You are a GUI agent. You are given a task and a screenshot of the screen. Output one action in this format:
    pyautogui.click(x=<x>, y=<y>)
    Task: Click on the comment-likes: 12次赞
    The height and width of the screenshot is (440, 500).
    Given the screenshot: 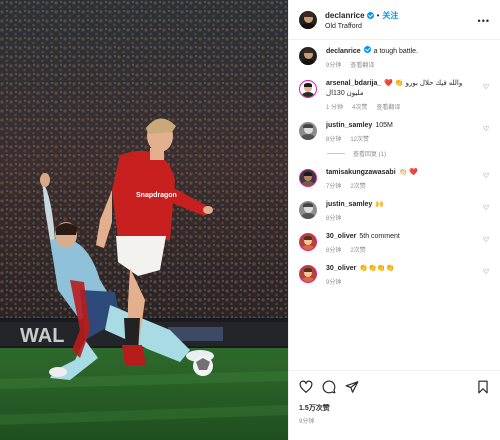 What is the action you would take?
    pyautogui.click(x=359, y=138)
    